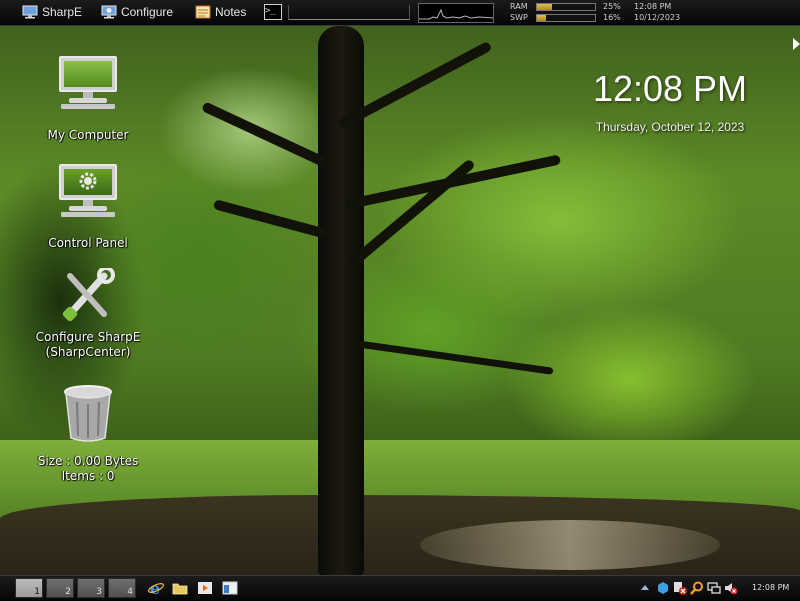  Describe the element at coordinates (122, 588) in the screenshot. I see `workspace-4-button: 4` at that location.